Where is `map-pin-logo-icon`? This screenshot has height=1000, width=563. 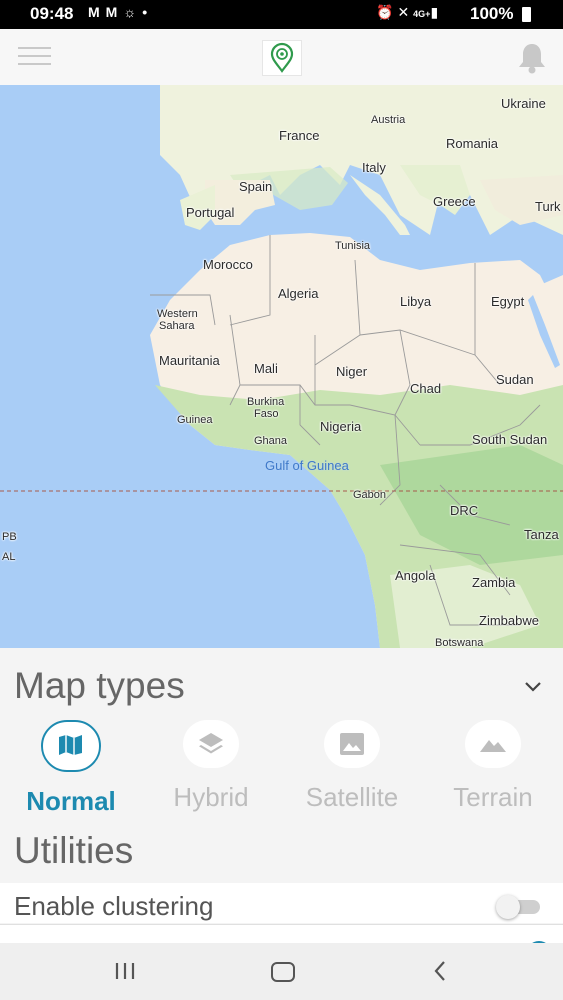 map-pin-logo-icon is located at coordinates (282, 58).